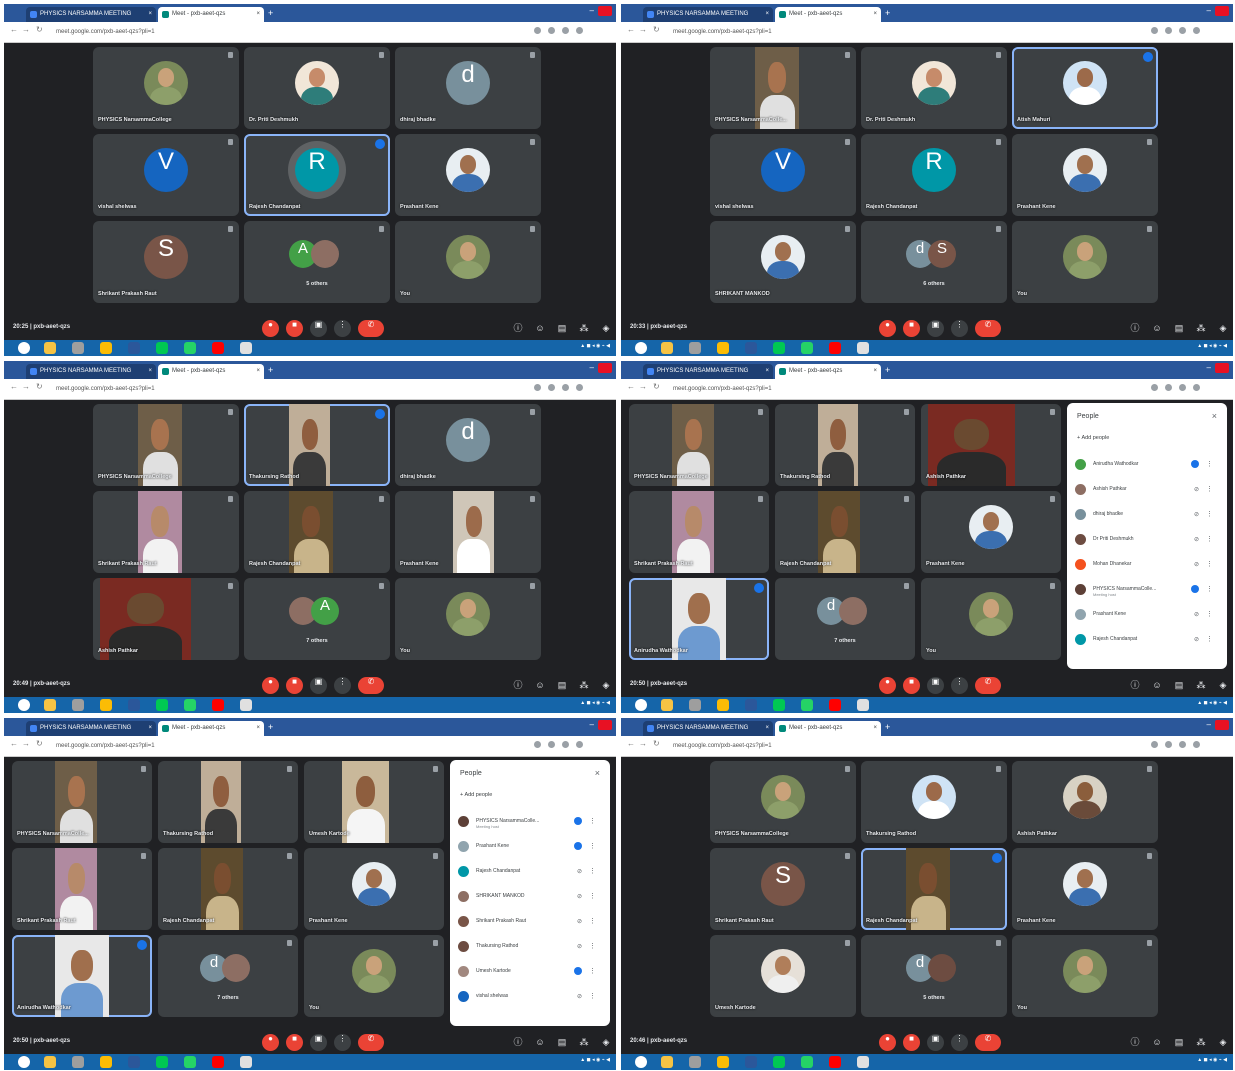 This screenshot has width=1235, height=1071. I want to click on extension-icon, so click(551, 387).